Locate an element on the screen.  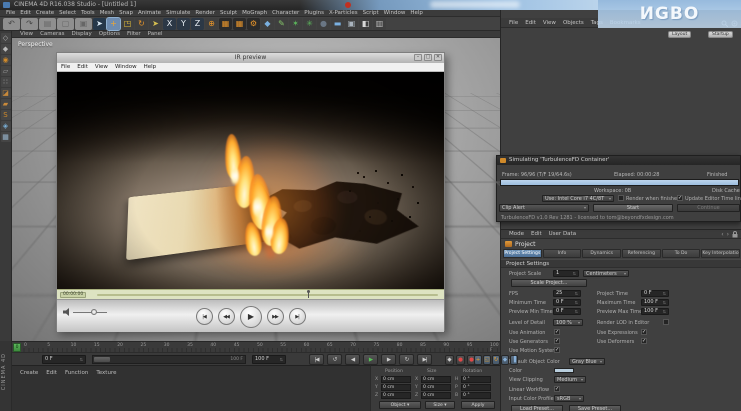
copy-icon: ▢ is located at coordinates (65, 23).